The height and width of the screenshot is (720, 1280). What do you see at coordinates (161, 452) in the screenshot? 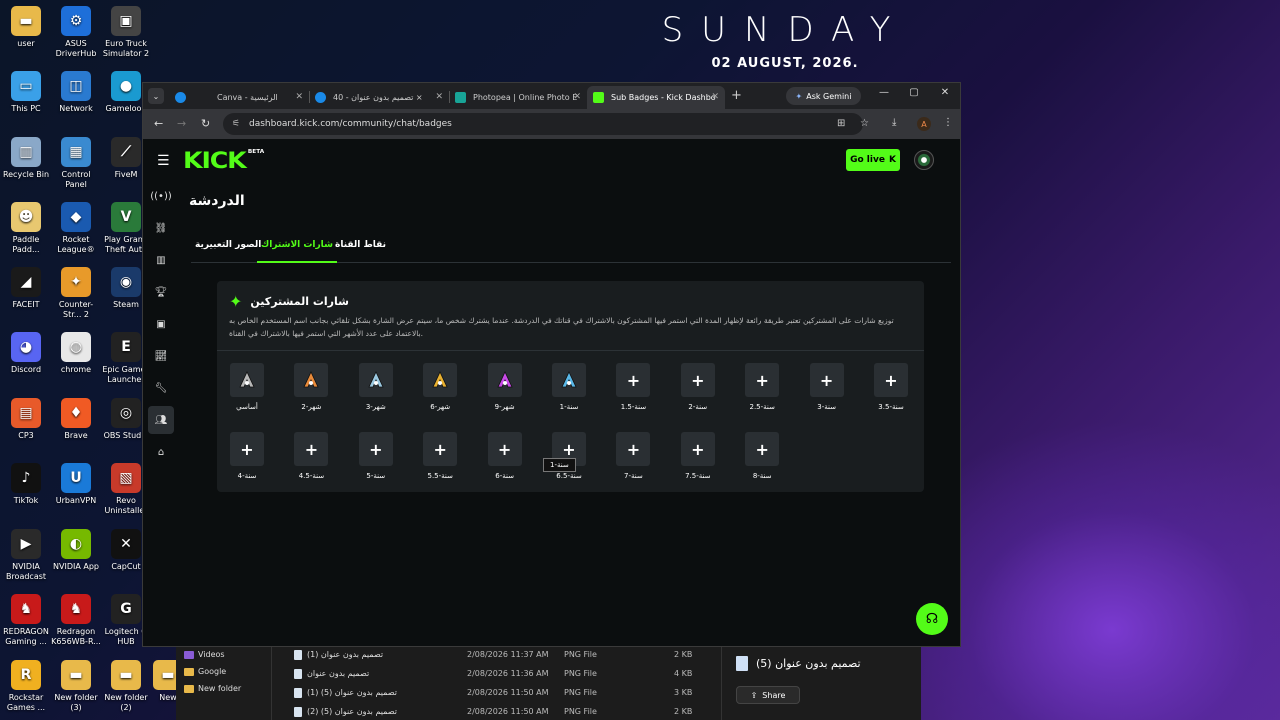
I see `creator-tools-icon: ⌂` at bounding box center [161, 452].